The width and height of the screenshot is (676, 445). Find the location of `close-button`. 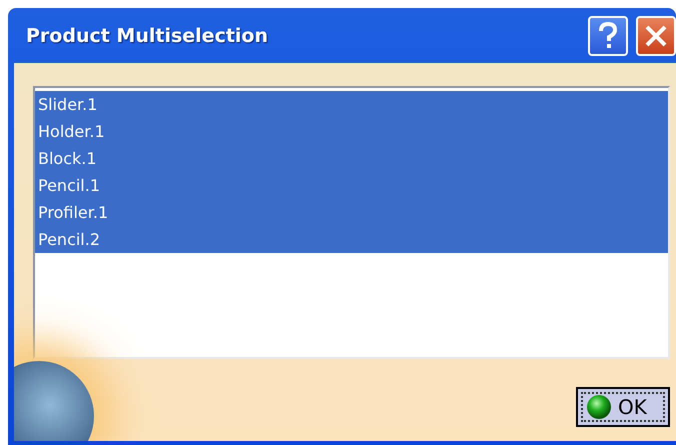

close-button is located at coordinates (656, 36).